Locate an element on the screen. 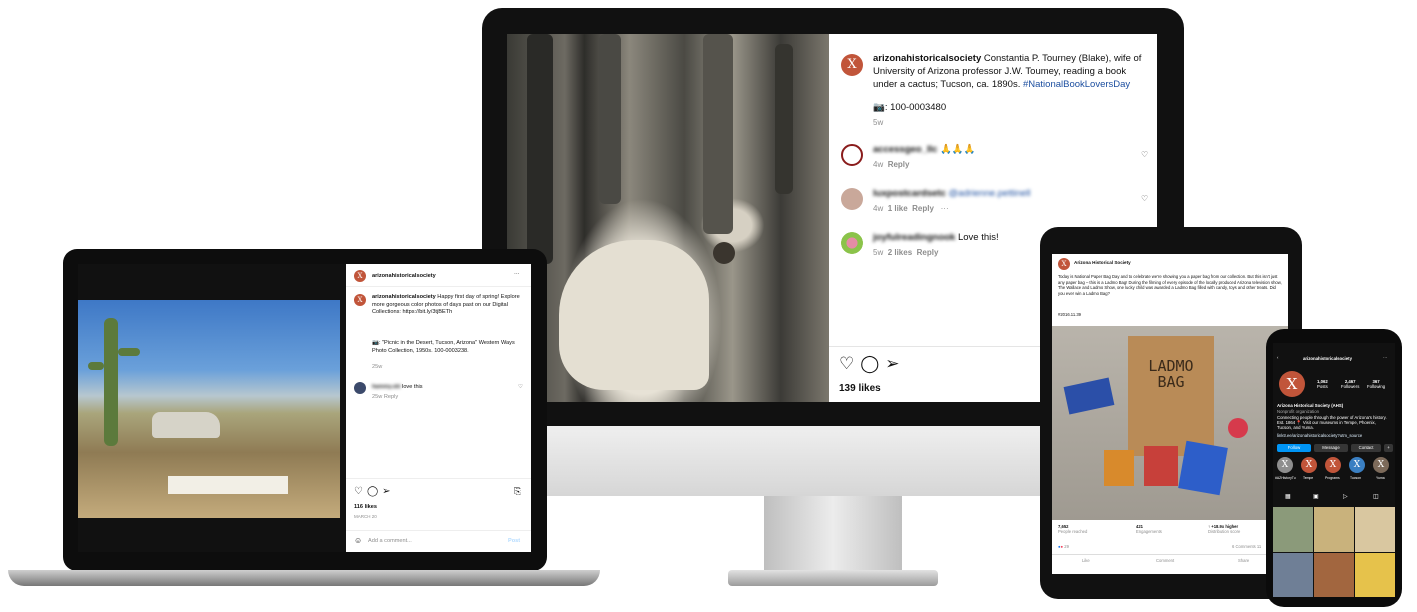 The height and width of the screenshot is (612, 1417). post-photo-ladmo-bag: LADMO BAG is located at coordinates (1170, 423).